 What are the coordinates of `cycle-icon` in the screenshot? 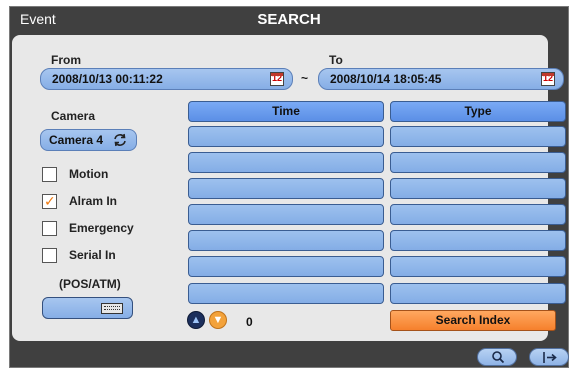 It's located at (120, 140).